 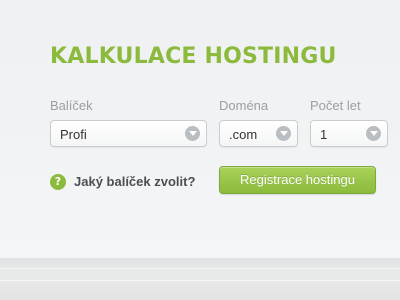 I want to click on background-floor, so click(x=200, y=279).